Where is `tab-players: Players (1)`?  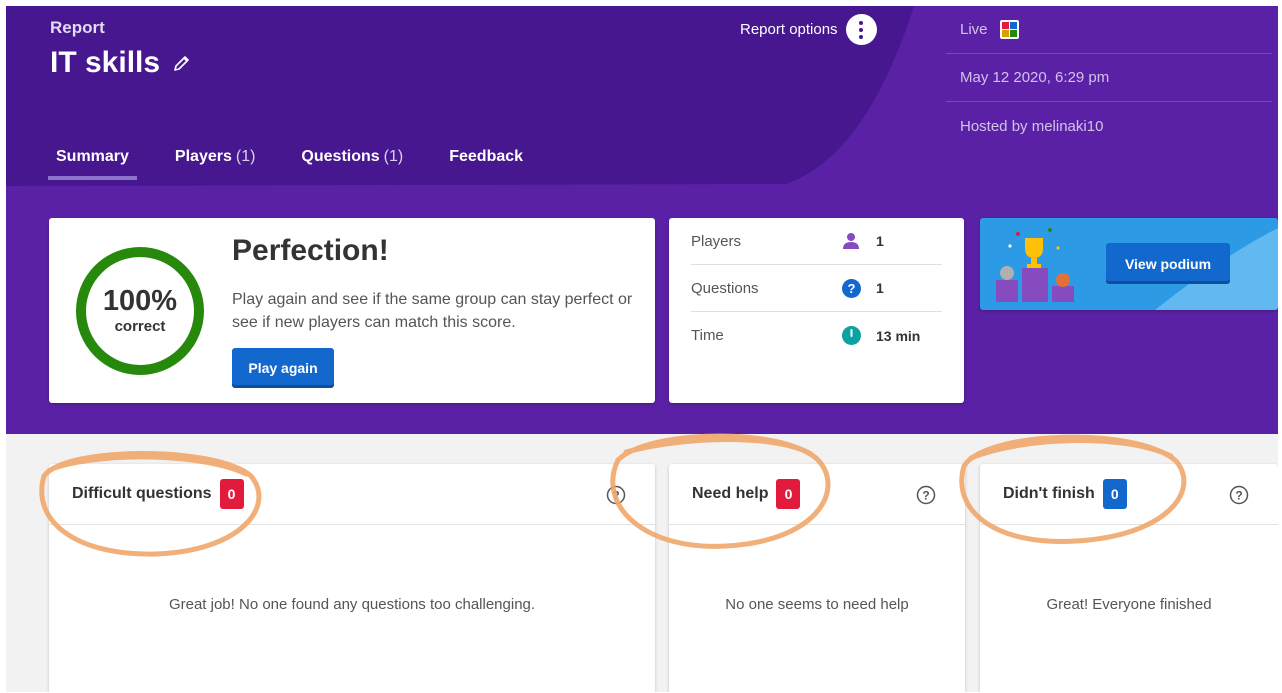 tab-players: Players (1) is located at coordinates (215, 161).